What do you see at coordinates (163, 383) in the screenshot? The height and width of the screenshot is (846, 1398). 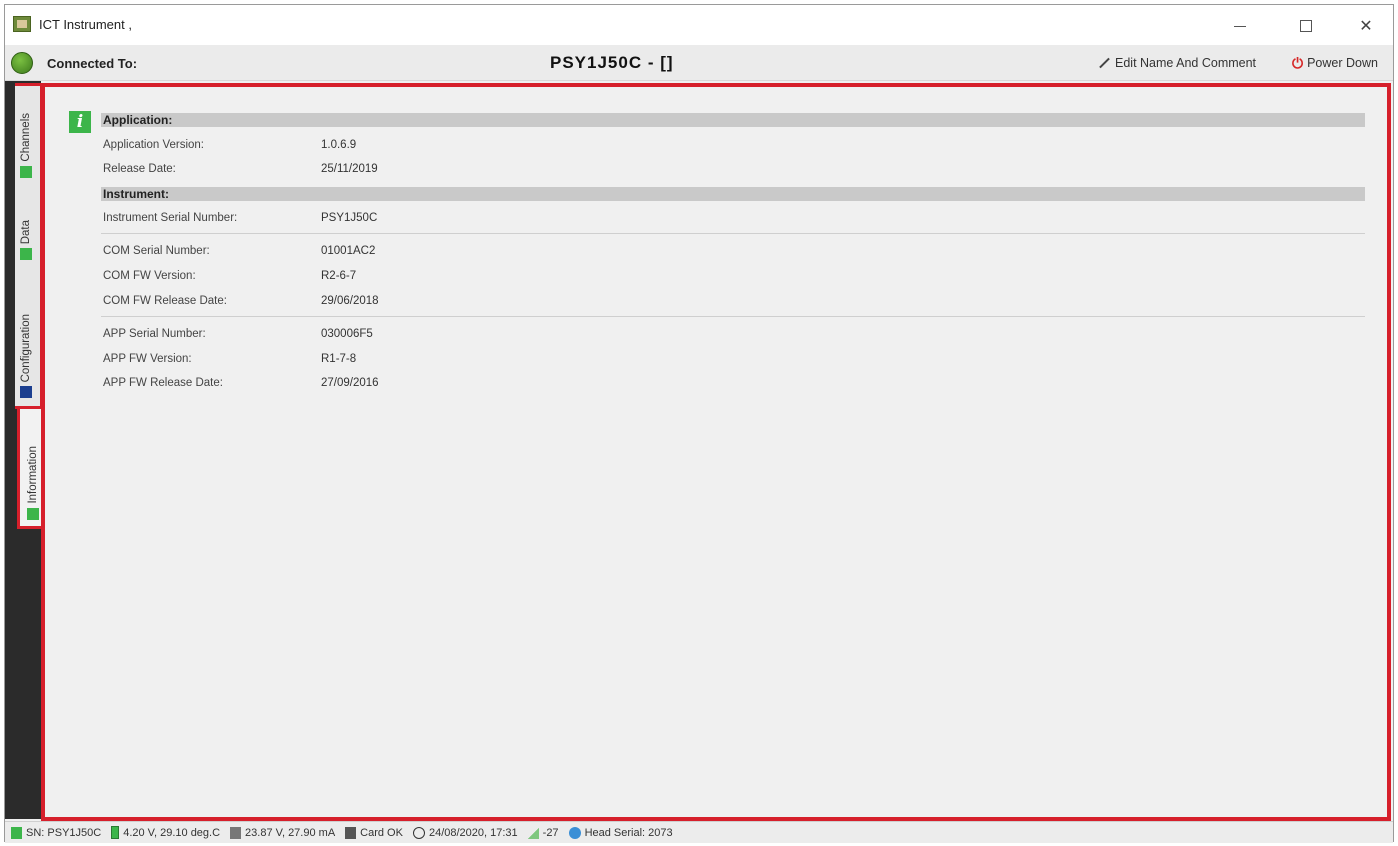 I see `app-fw-date-label: APP FW Release Date:` at bounding box center [163, 383].